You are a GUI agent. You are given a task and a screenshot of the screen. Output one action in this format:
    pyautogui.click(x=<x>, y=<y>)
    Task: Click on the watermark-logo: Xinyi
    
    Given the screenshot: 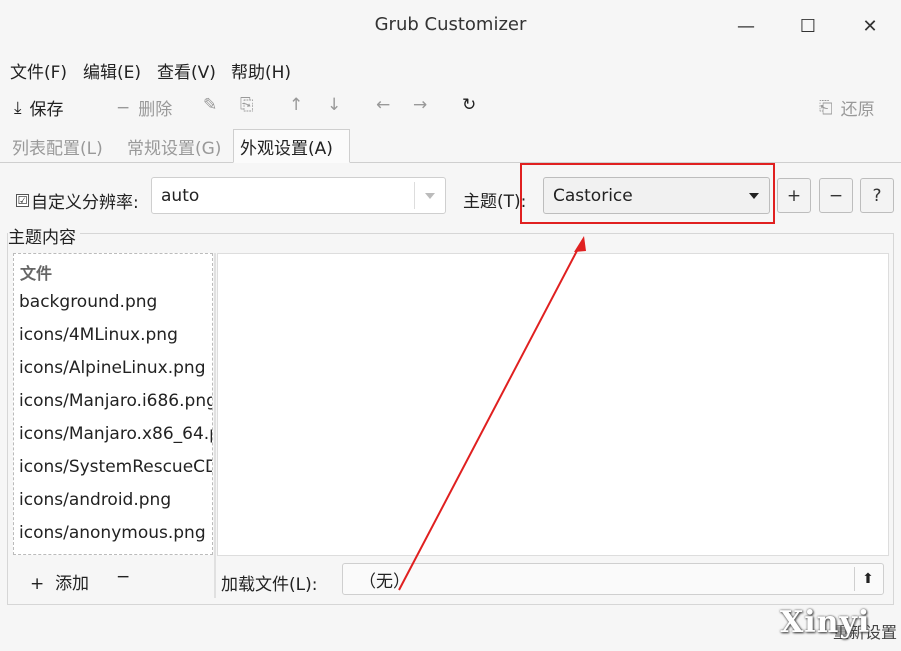 What is the action you would take?
    pyautogui.click(x=825, y=622)
    